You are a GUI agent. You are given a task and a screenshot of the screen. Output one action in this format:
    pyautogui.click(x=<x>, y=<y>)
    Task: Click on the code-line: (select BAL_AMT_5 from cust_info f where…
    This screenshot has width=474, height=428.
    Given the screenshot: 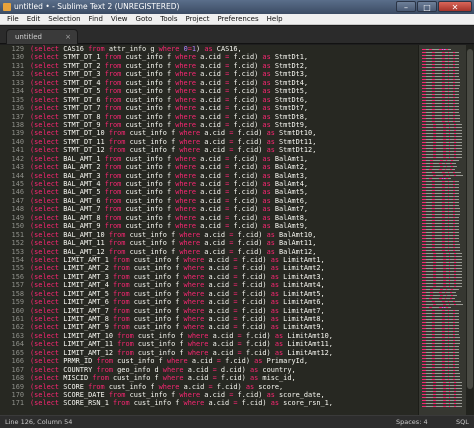 What is the action you would take?
    pyautogui.click(x=224, y=192)
    